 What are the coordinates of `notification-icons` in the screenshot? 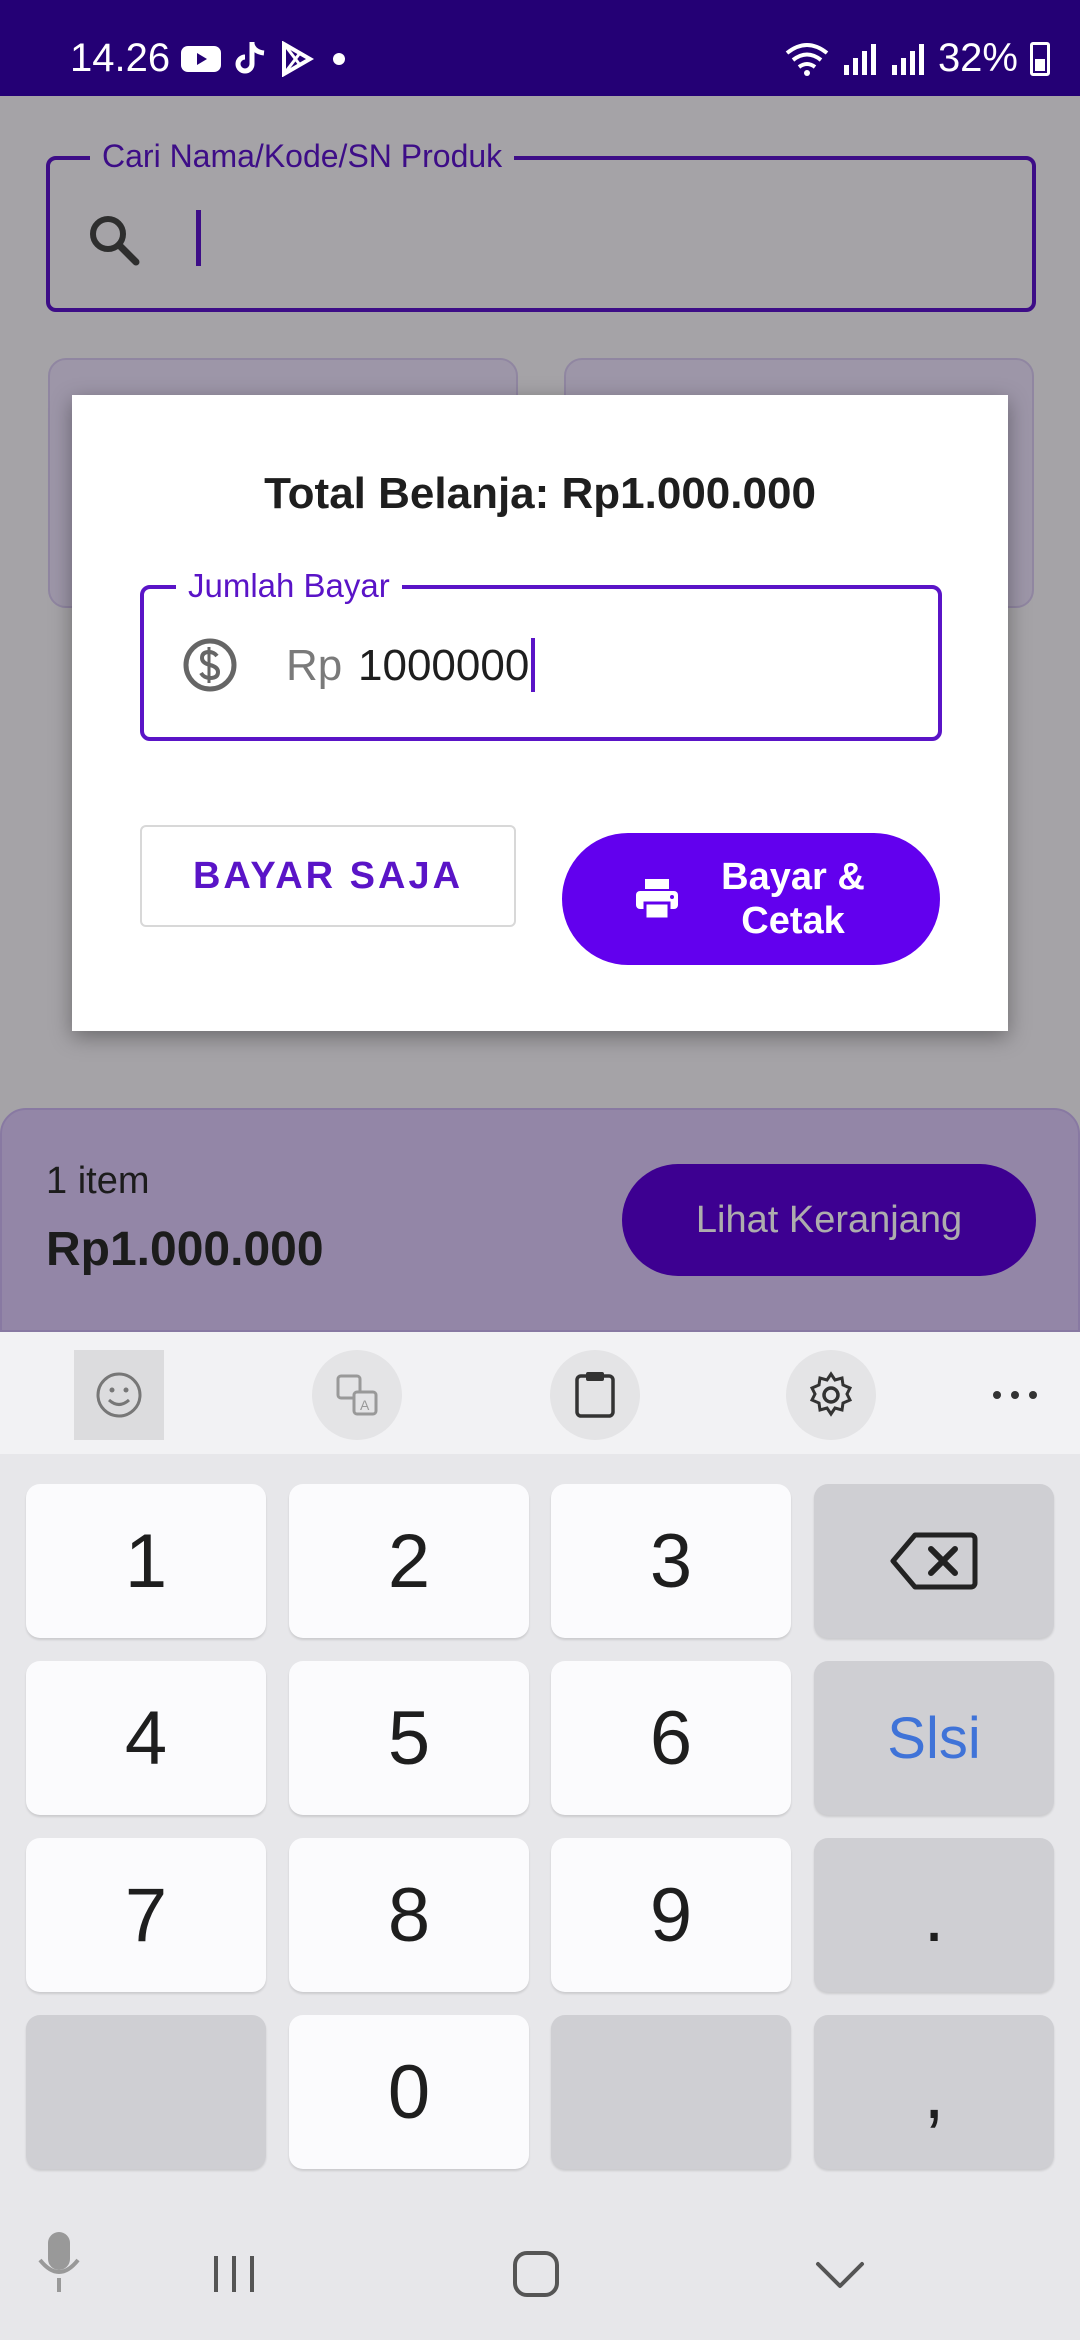 It's located at (266, 59).